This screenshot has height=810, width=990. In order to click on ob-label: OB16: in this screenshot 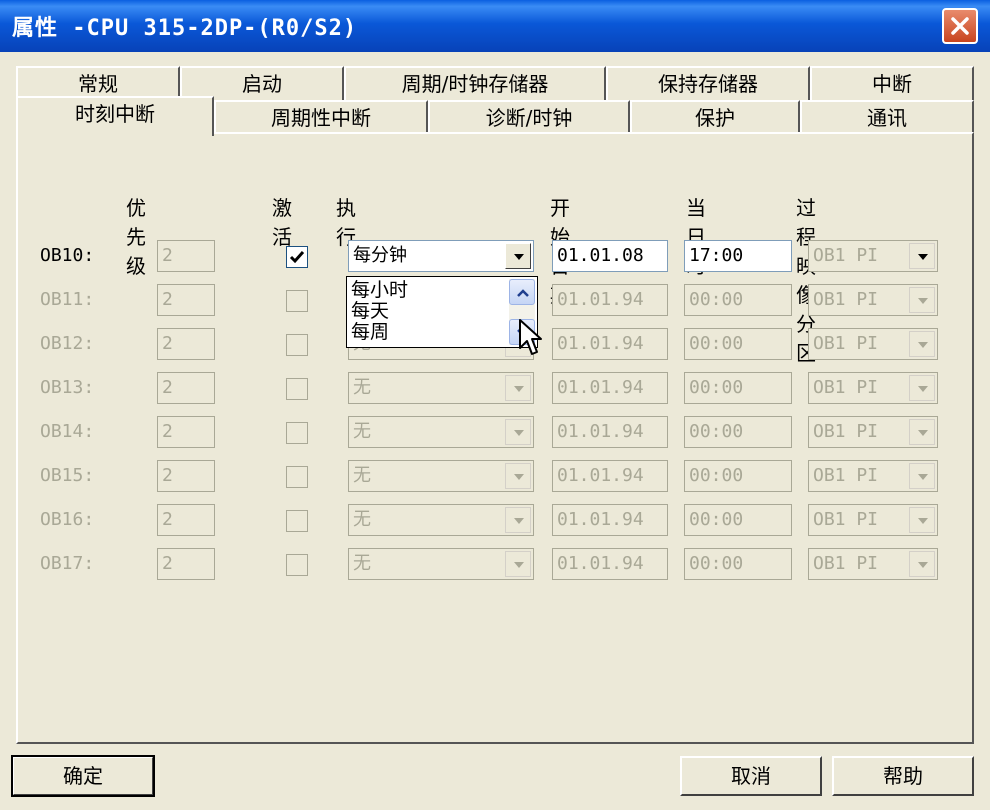, I will do `click(67, 519)`.